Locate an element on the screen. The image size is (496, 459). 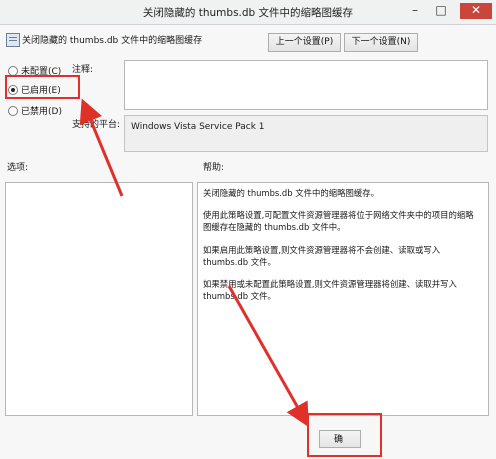
arrow-to-ok is located at coordinates (268, 356).